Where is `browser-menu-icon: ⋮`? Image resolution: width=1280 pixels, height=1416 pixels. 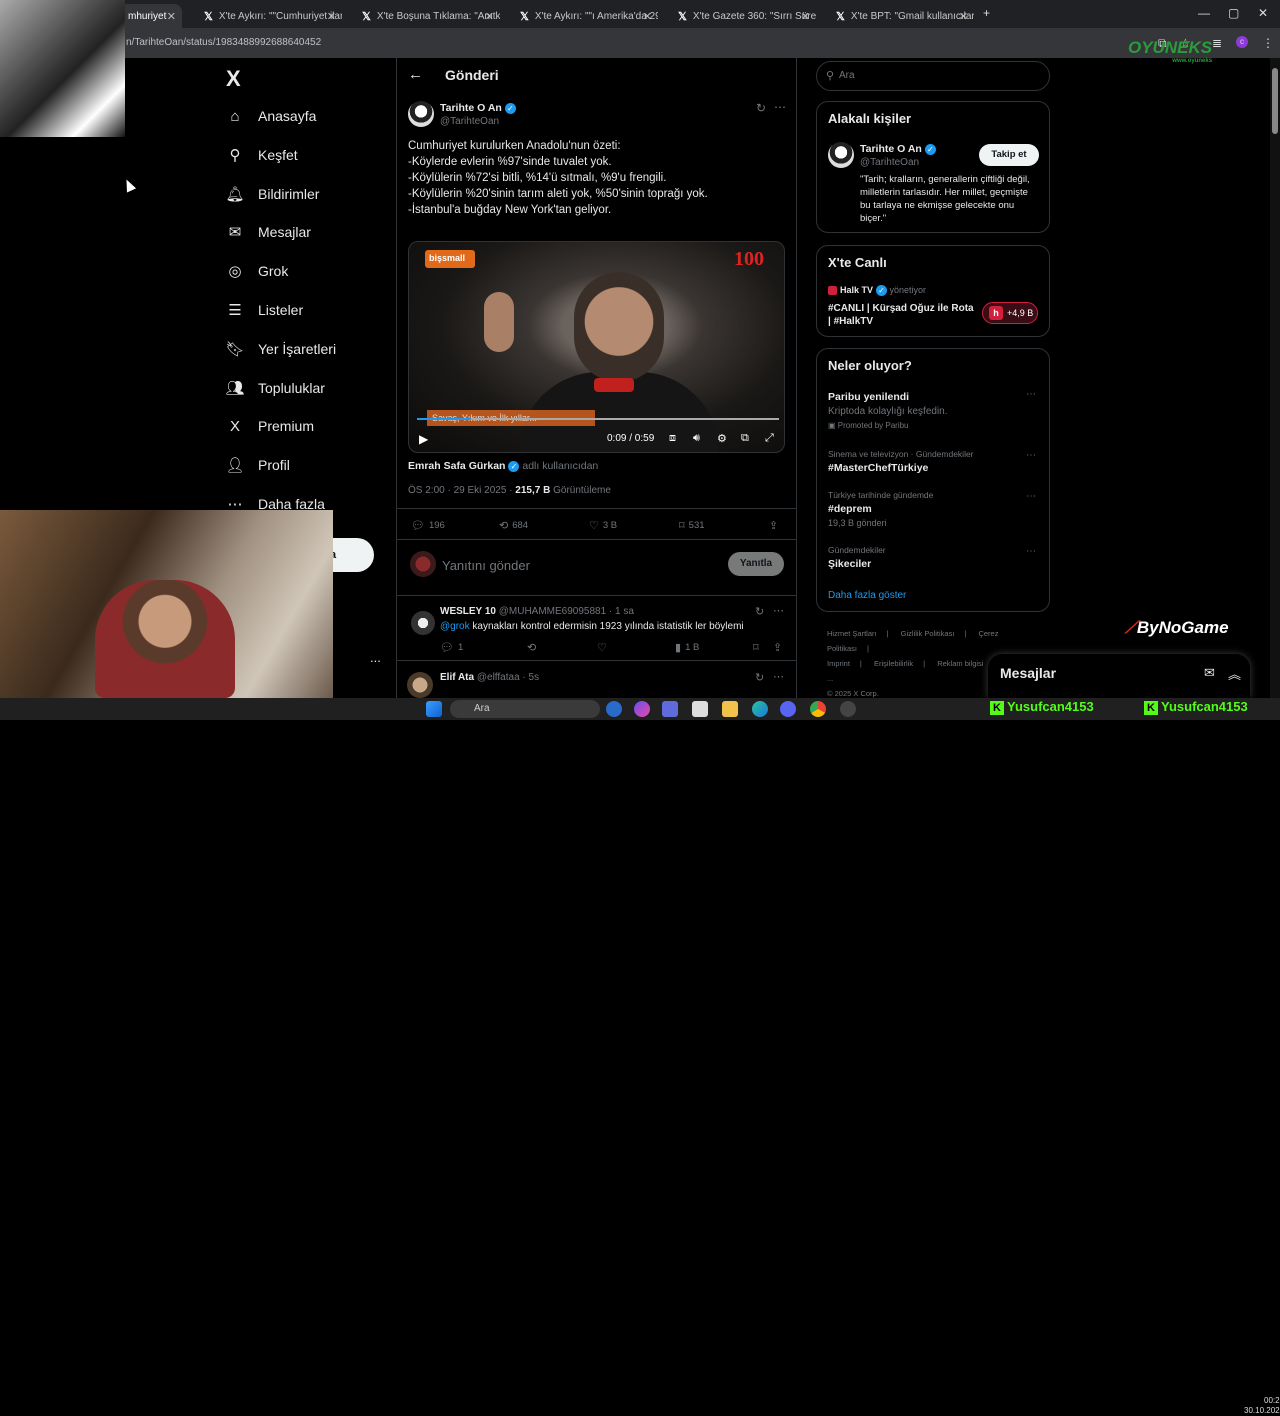
browser-menu-icon: ⋮ is located at coordinates (1268, 43).